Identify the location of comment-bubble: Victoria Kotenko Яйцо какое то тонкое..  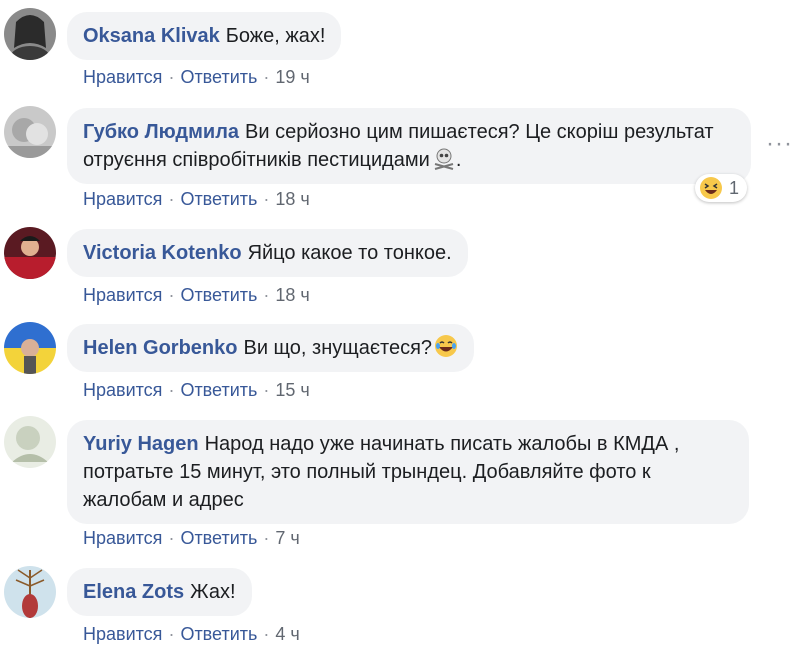
(267, 253).